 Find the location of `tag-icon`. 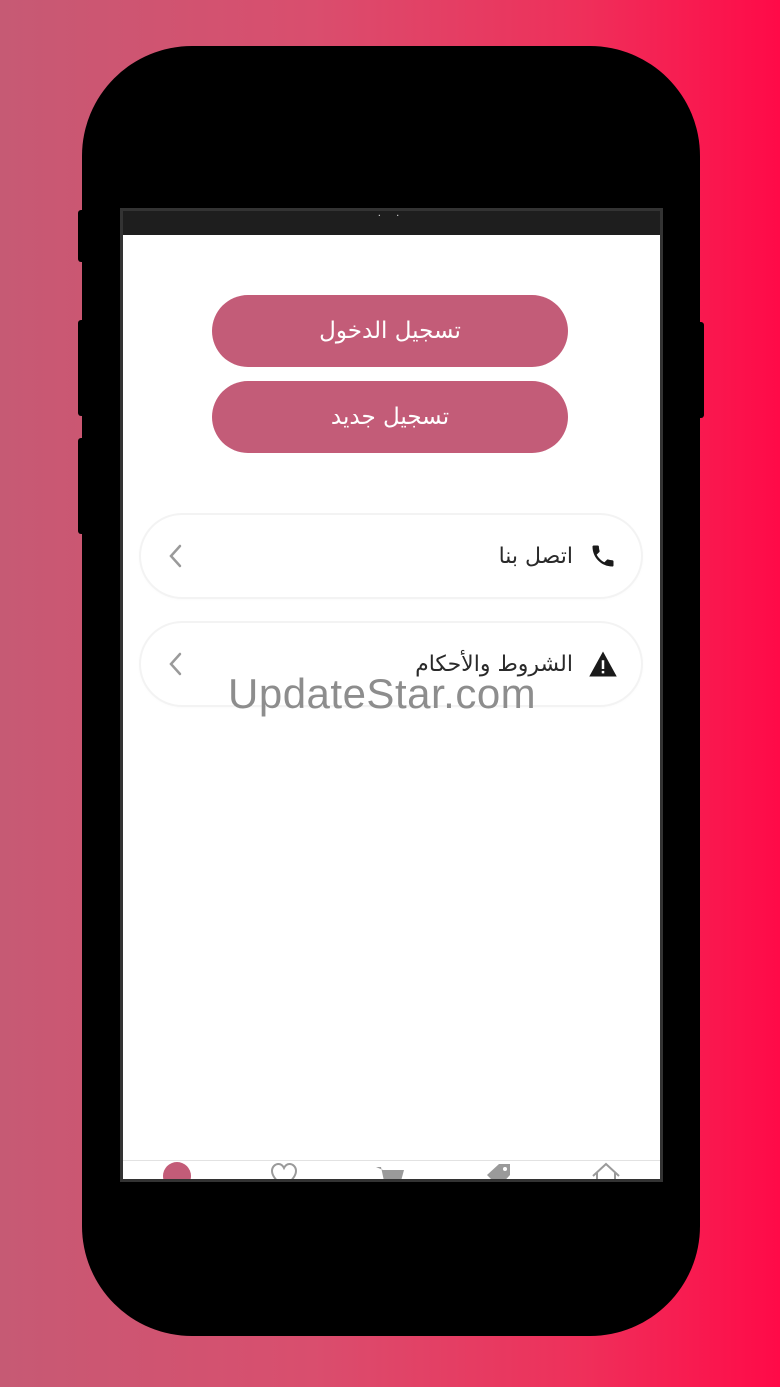

tag-icon is located at coordinates (498, 1171).